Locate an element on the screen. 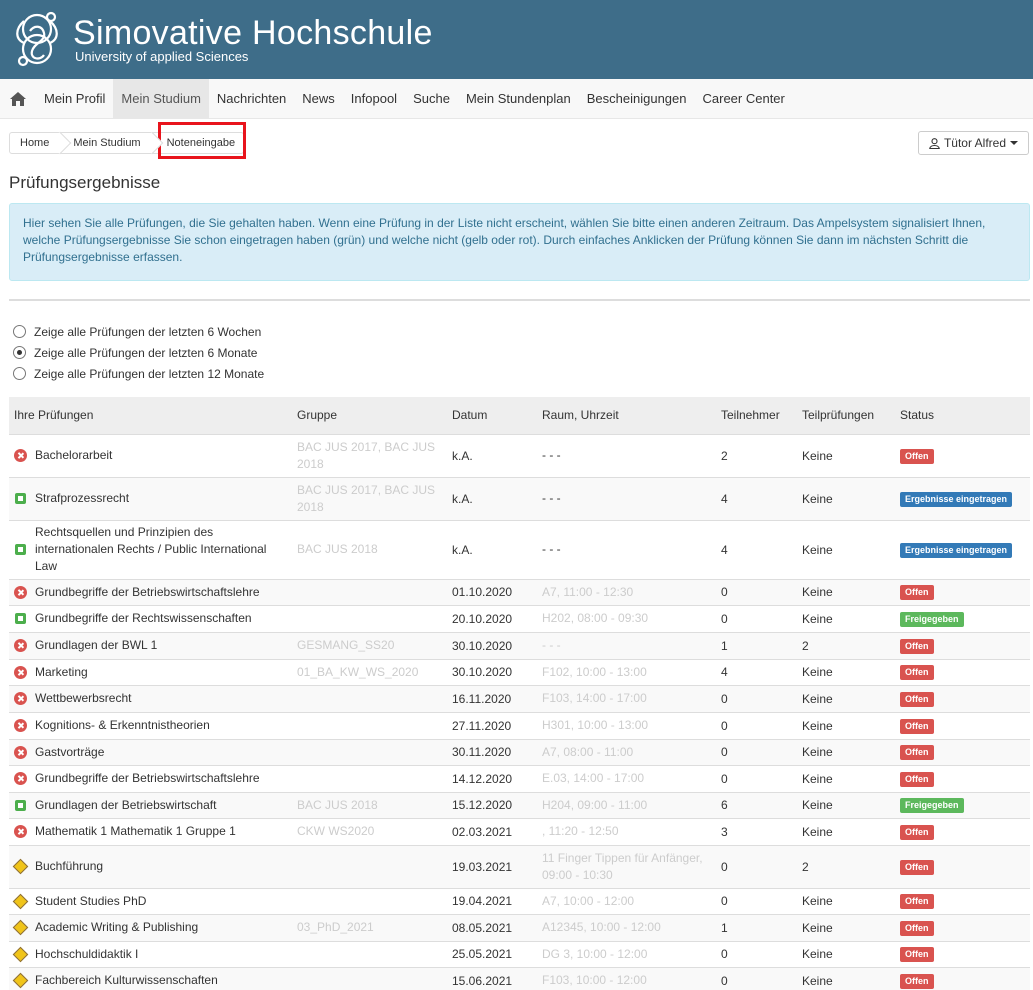 This screenshot has height=990, width=1033. exam-cell: Bachelorarbeit is located at coordinates (150, 455).